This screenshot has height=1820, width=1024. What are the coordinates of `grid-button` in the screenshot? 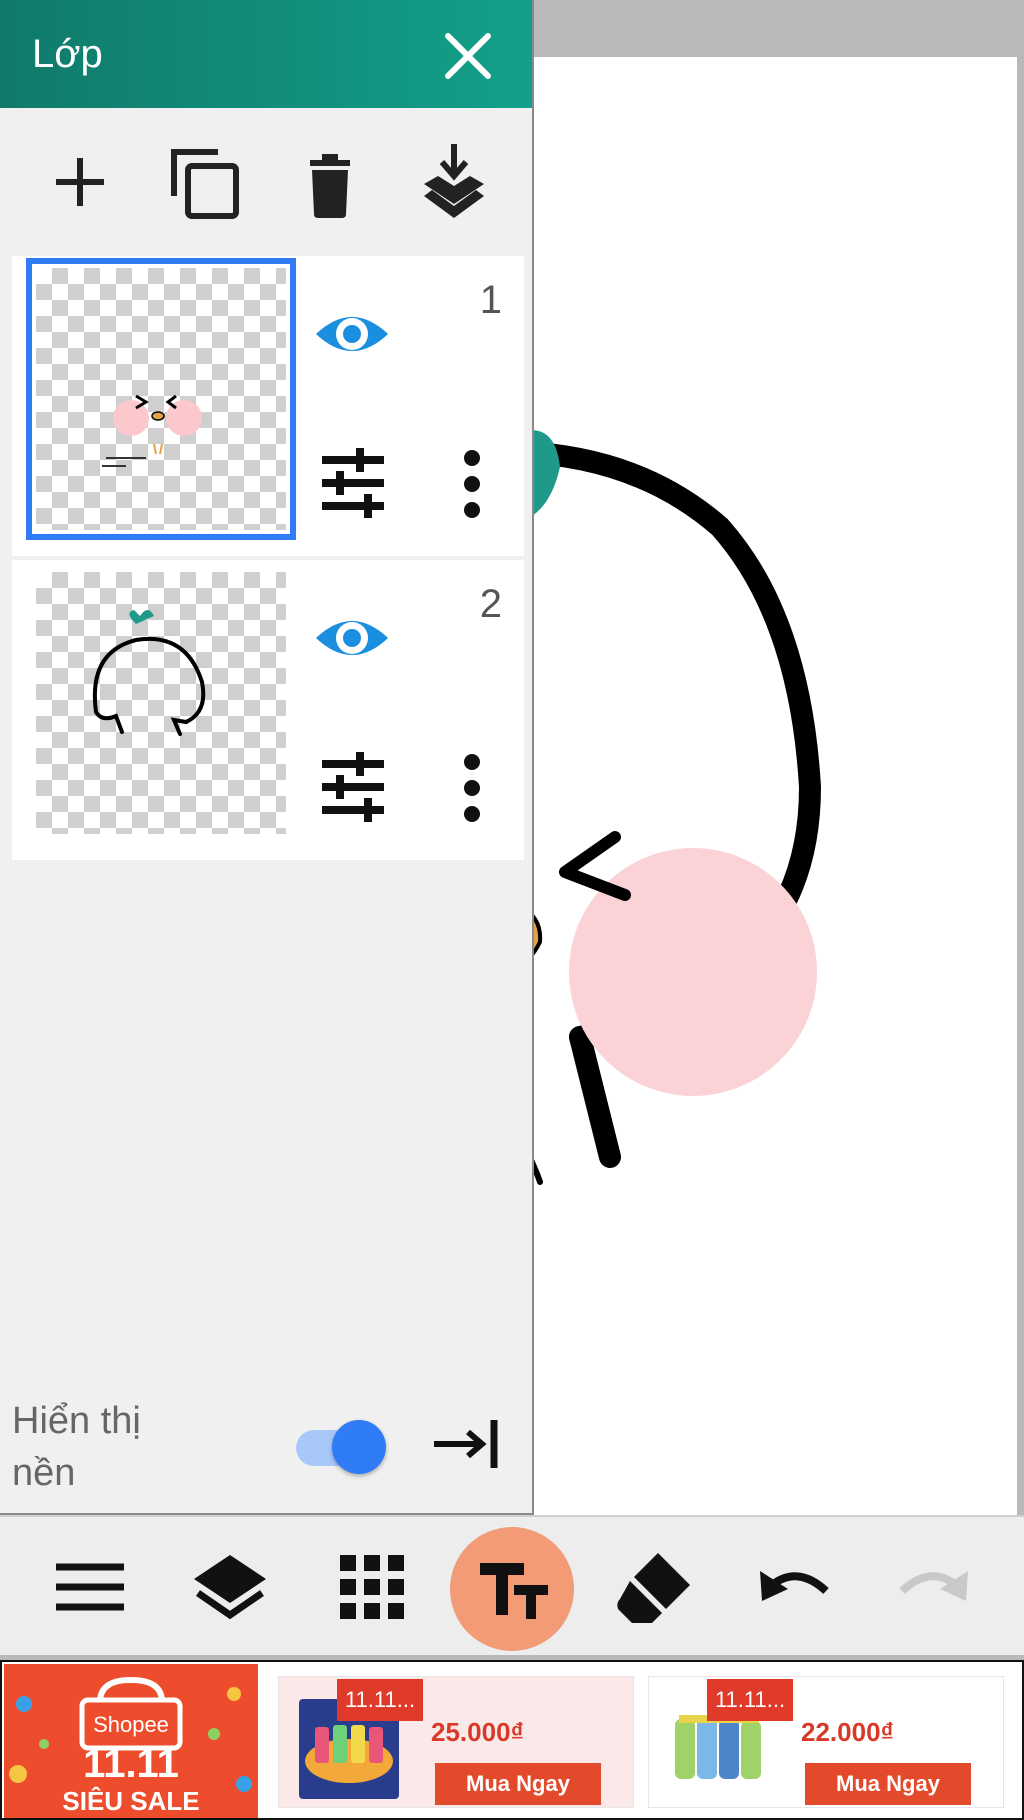 It's located at (372, 1587).